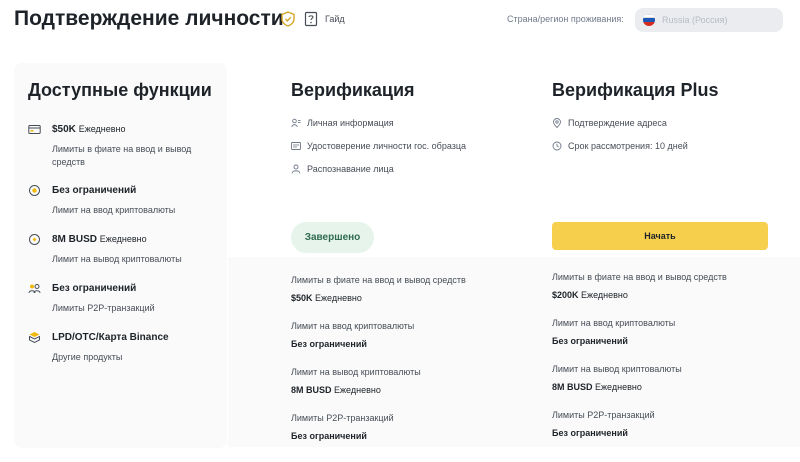 This screenshot has width=800, height=462. What do you see at coordinates (120, 90) in the screenshot?
I see `panel-title: Доступные функции` at bounding box center [120, 90].